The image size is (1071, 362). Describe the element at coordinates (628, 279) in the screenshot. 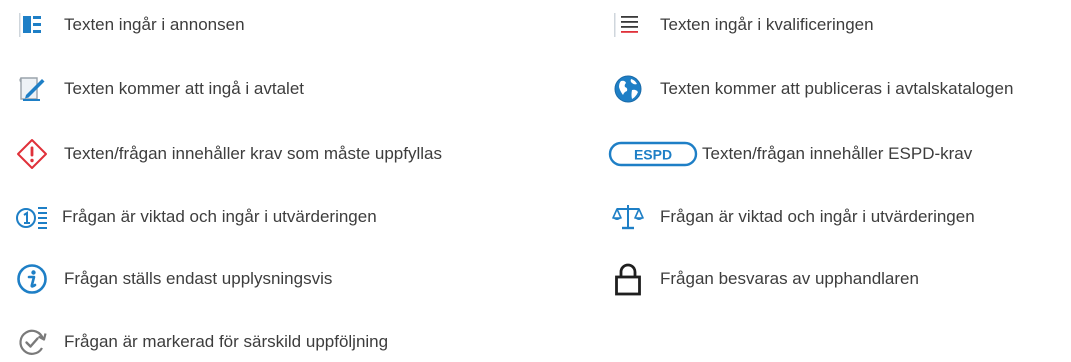

I see `lock-icon` at that location.